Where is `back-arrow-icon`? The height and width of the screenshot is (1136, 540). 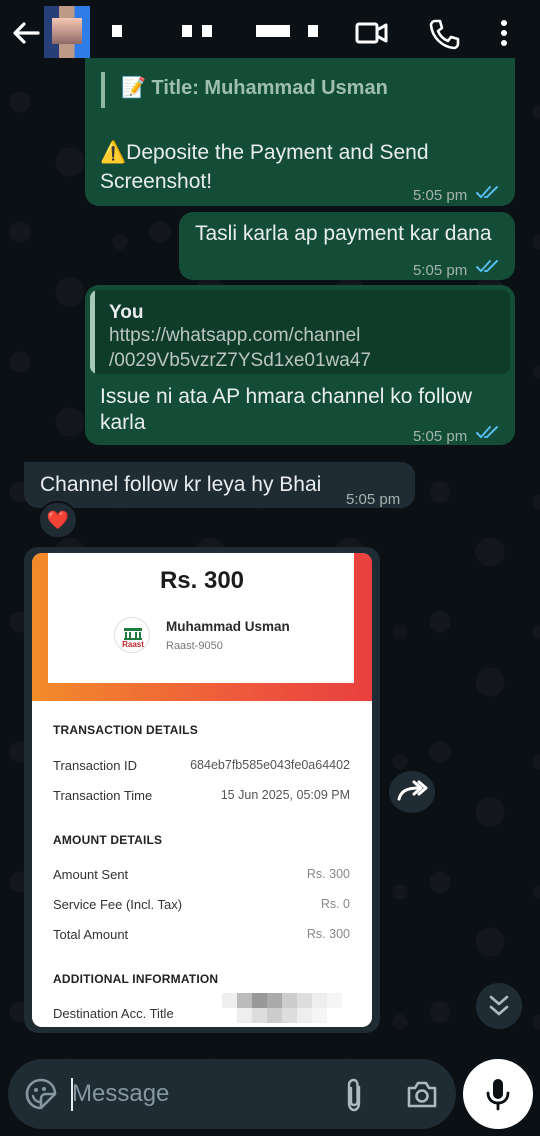
back-arrow-icon is located at coordinates (26, 33).